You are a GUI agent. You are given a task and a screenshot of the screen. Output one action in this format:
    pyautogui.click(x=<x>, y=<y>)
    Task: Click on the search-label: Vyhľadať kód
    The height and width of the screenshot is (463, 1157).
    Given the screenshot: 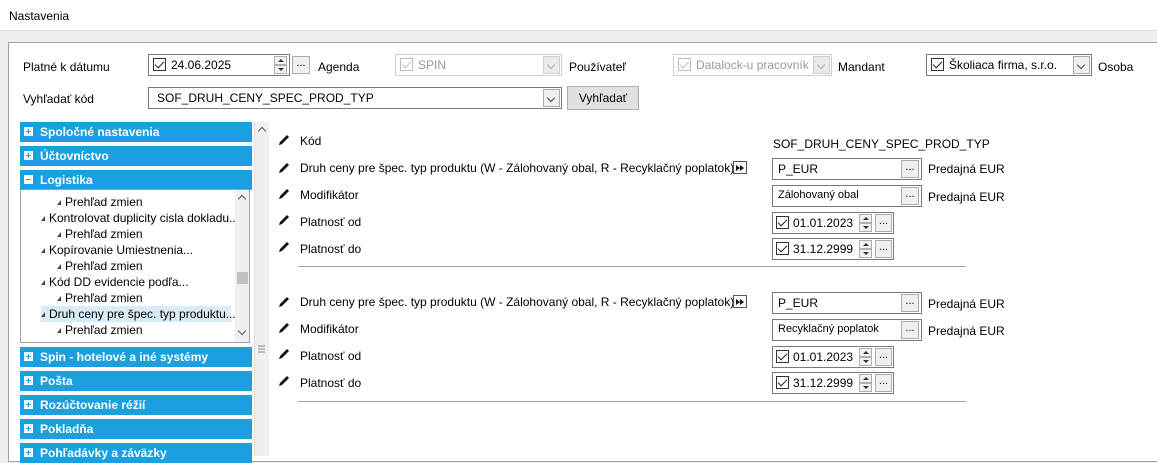 What is the action you would take?
    pyautogui.click(x=58, y=99)
    